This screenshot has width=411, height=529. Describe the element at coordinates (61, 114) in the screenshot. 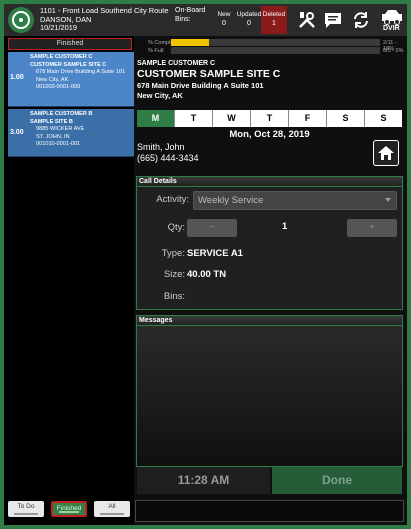

I see `stop-customer: SAMPLE CUSTOMER B` at that location.